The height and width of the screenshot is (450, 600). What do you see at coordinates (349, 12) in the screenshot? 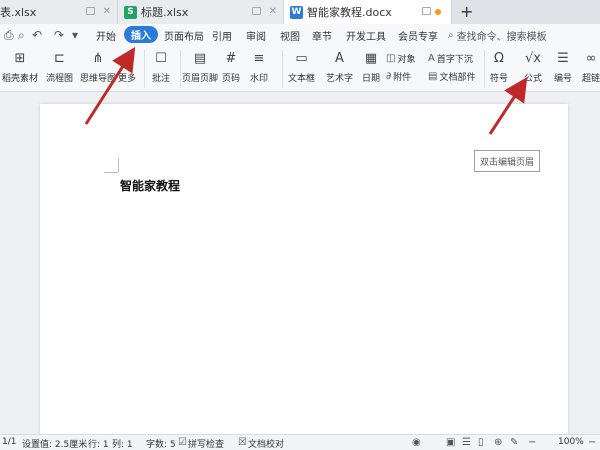
I see `tab-label: 智能家教程.docx` at bounding box center [349, 12].